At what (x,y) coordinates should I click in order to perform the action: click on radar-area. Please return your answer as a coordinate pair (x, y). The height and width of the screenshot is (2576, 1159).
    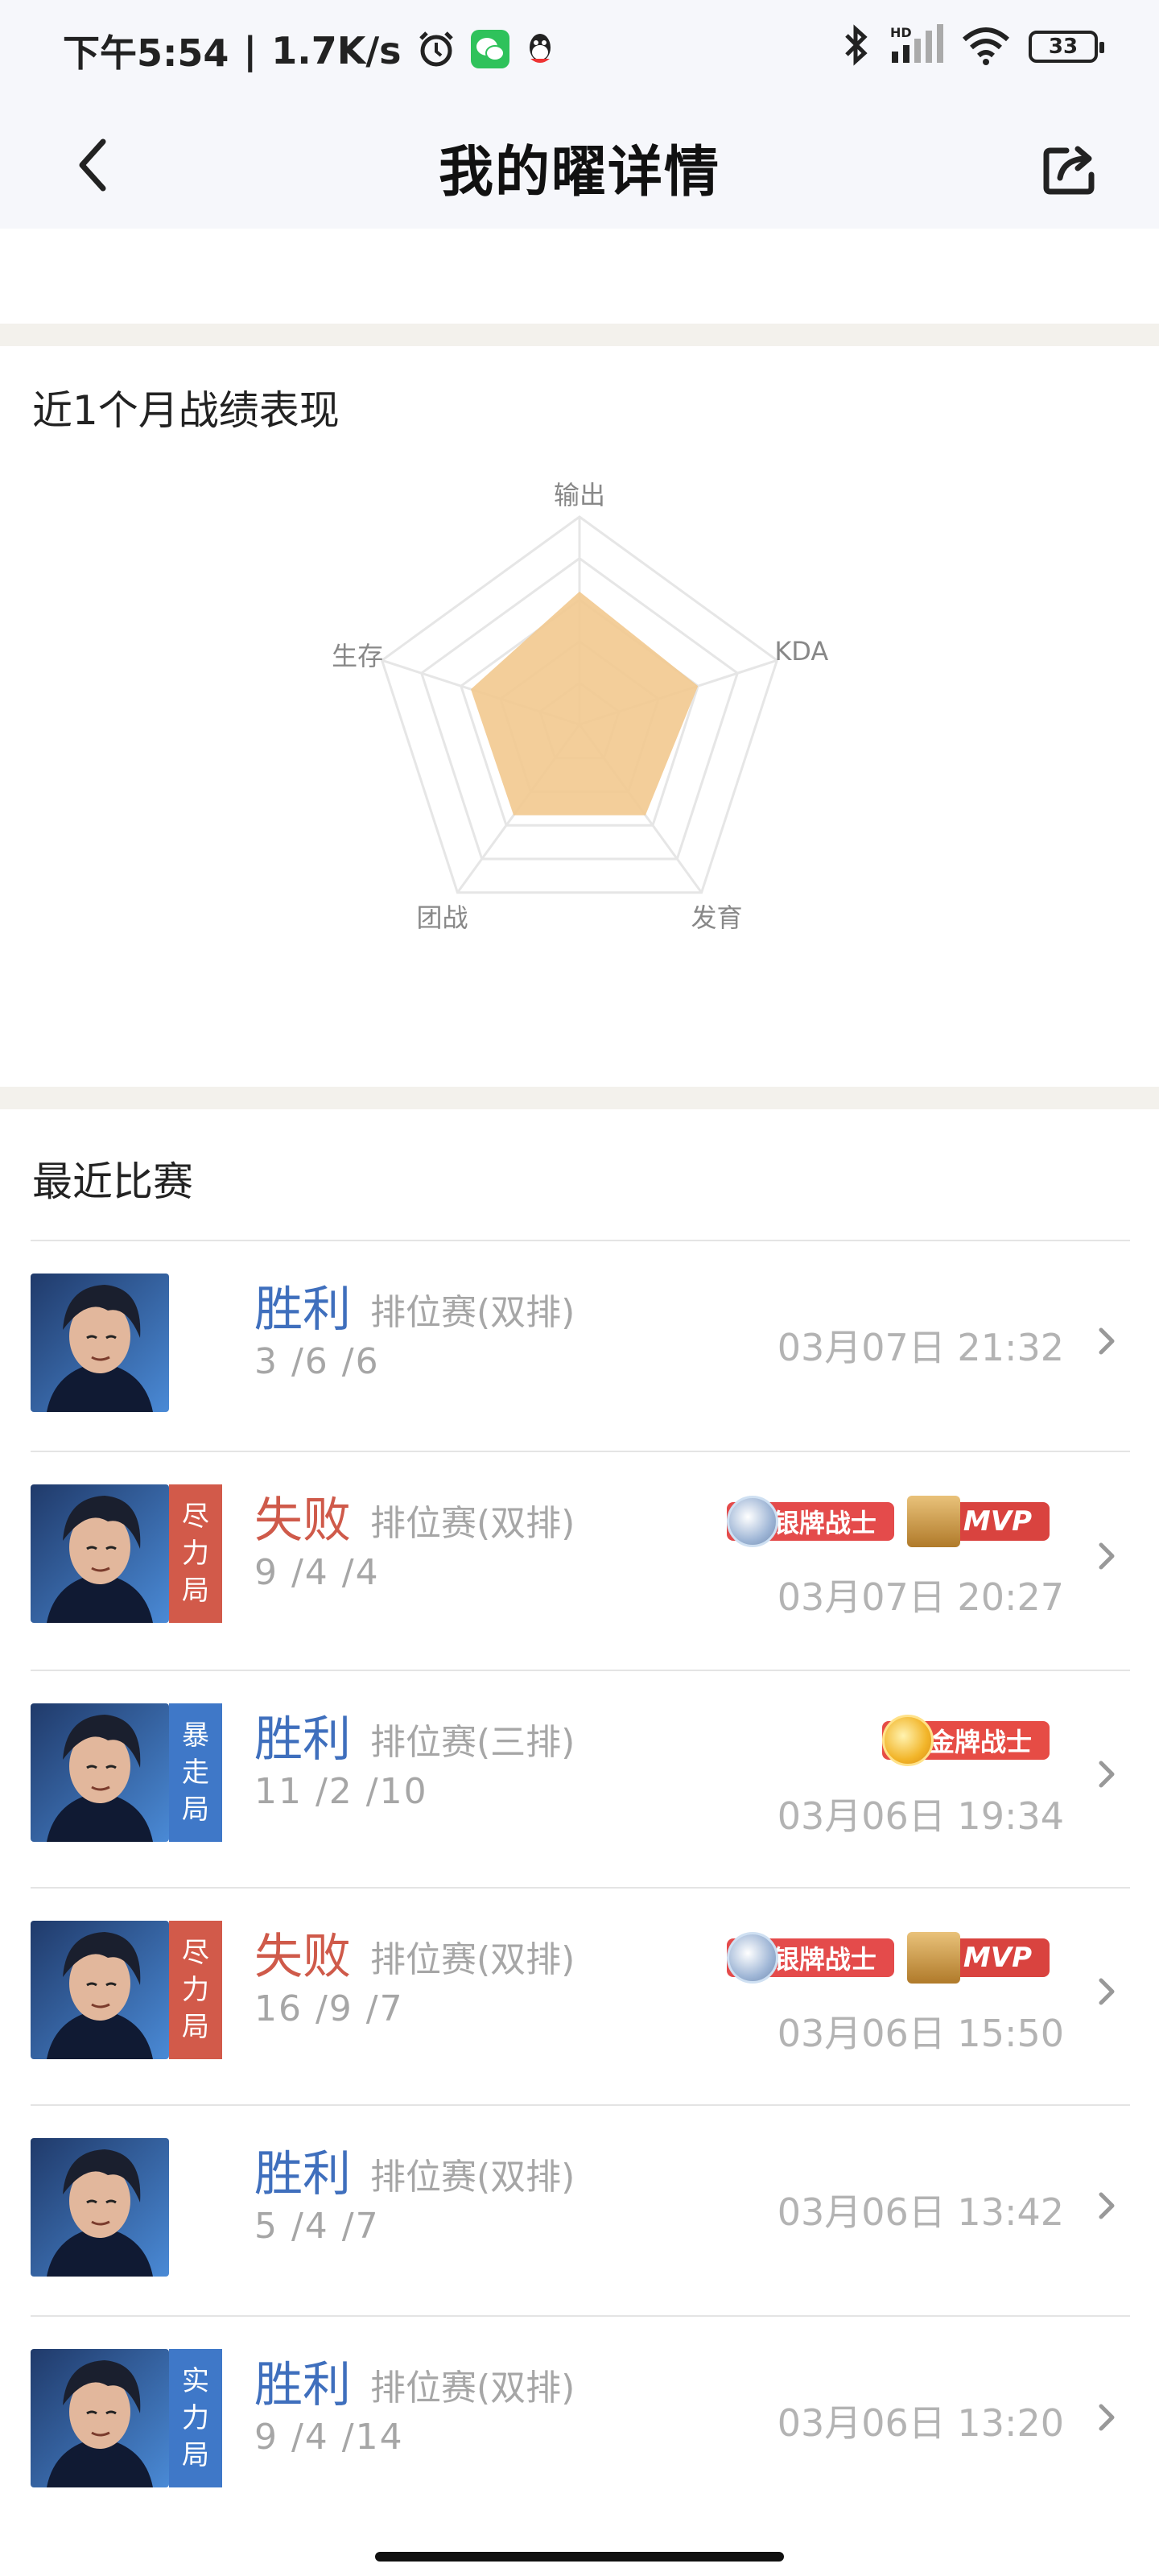
    Looking at the image, I should click on (585, 703).